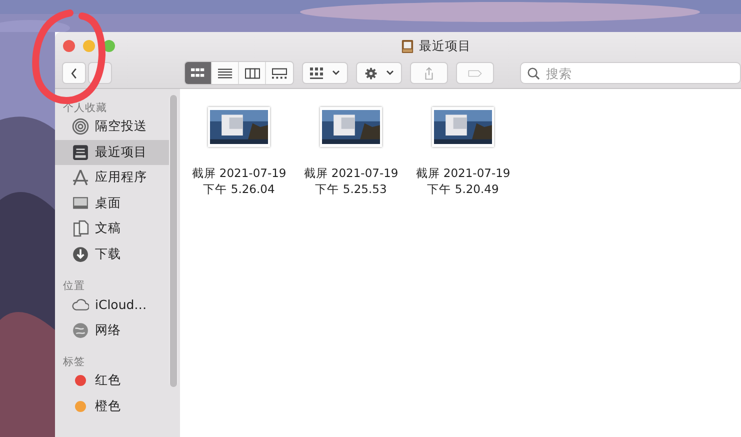 This screenshot has width=741, height=437. Describe the element at coordinates (379, 73) in the screenshot. I see `action-button` at that location.